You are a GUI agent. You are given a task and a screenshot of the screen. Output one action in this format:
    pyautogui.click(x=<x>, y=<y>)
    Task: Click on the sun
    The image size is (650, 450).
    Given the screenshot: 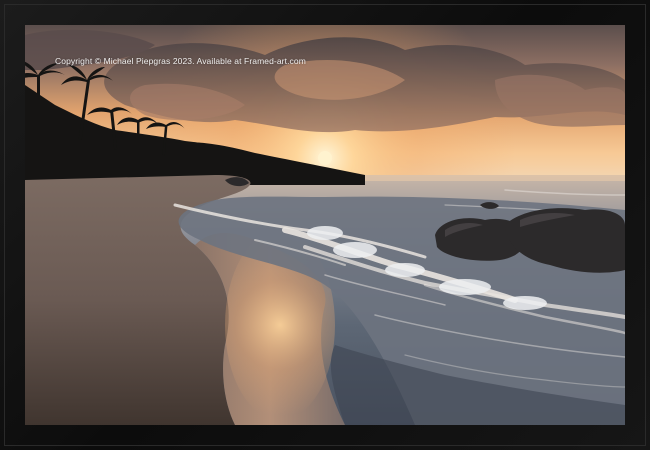 What is the action you would take?
    pyautogui.click(x=325, y=158)
    